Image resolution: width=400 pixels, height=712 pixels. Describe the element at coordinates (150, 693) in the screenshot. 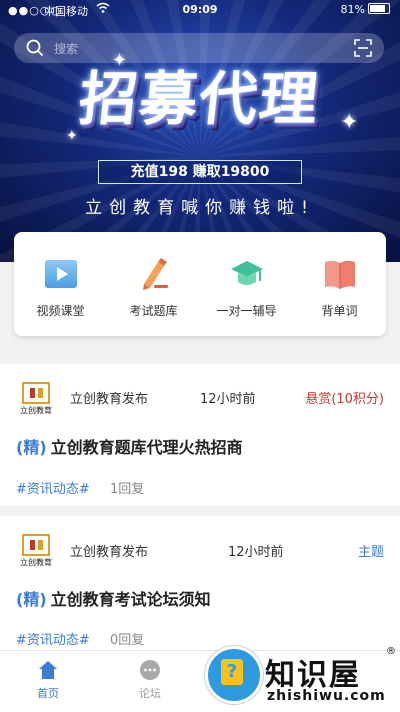

I see `nav-label: 论坛` at that location.